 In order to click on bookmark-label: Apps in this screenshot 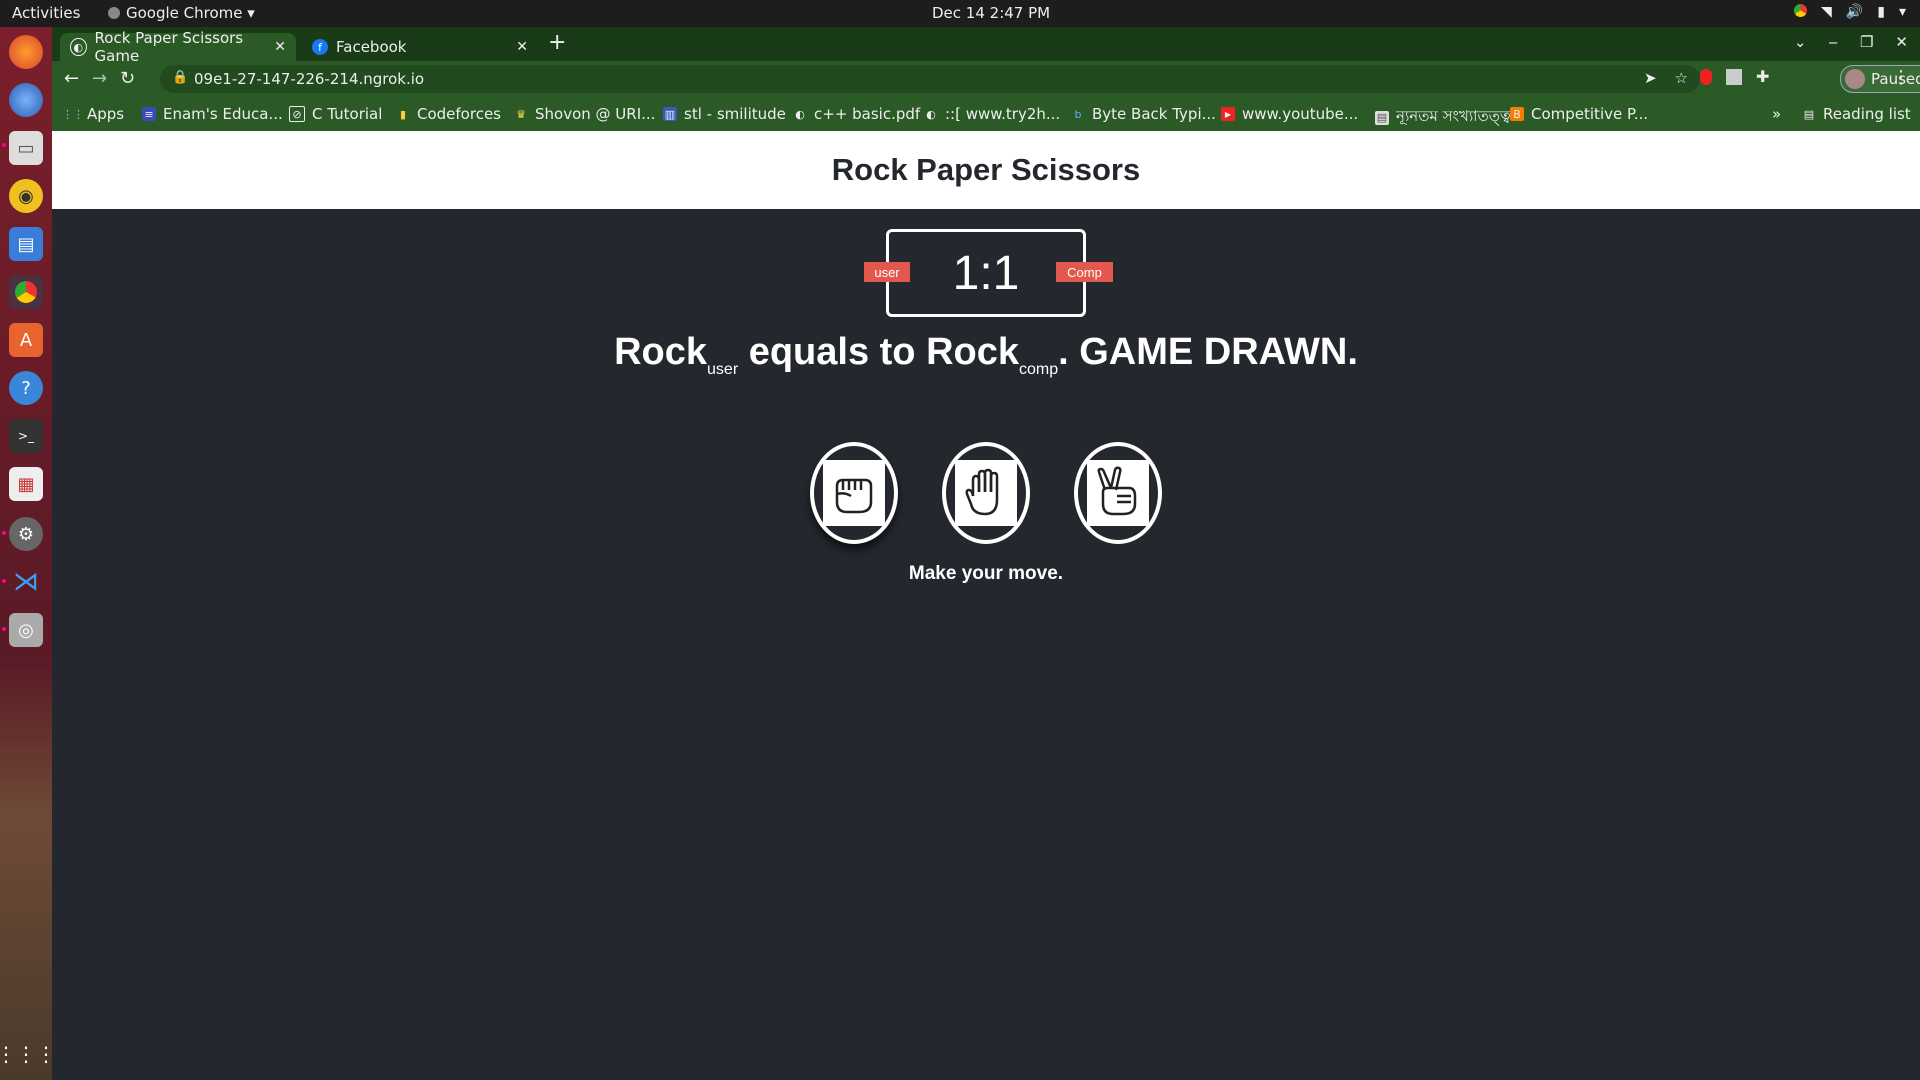, I will do `click(106, 114)`.